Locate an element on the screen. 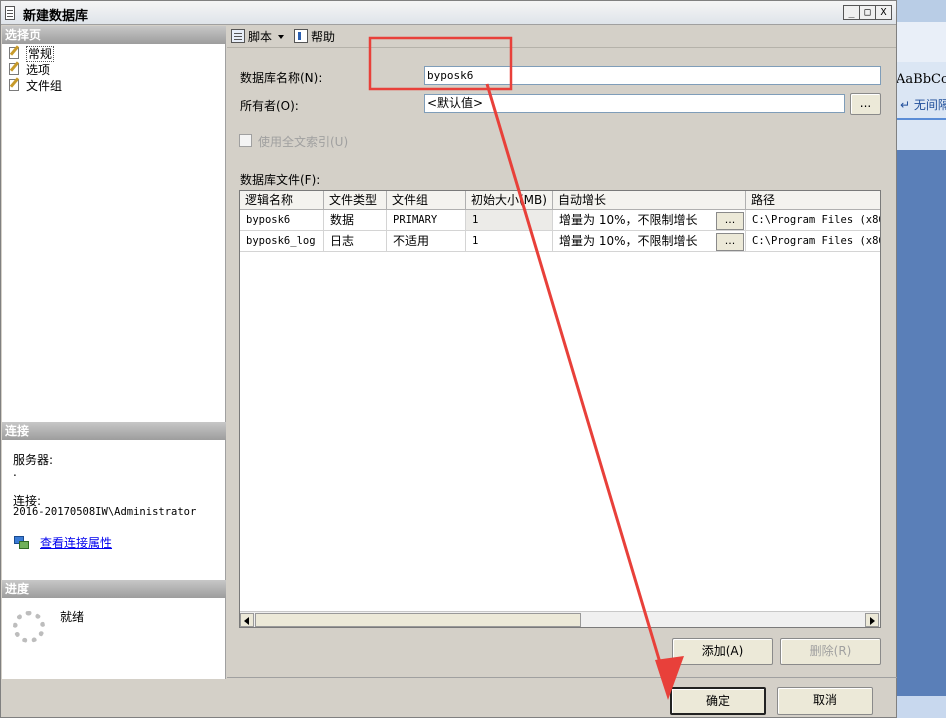 The height and width of the screenshot is (718, 946). server-label: 服务器: is located at coordinates (33, 460).